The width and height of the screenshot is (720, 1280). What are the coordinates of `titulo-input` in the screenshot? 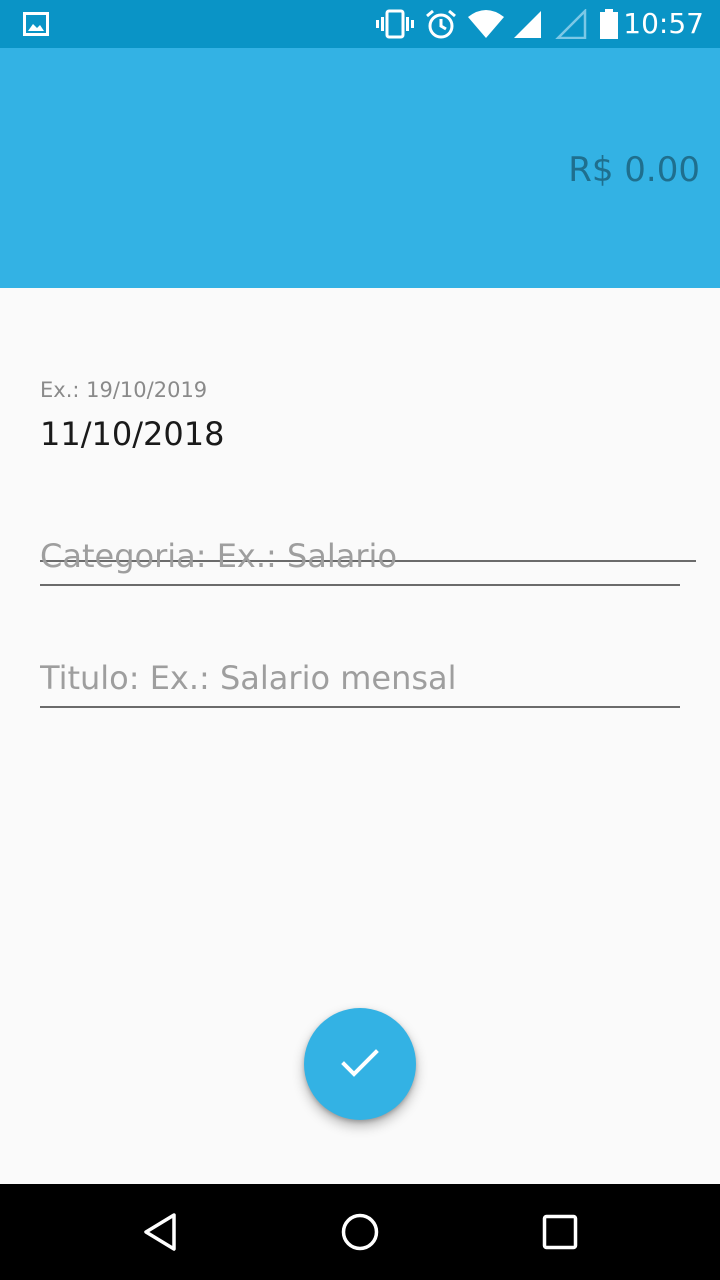 It's located at (360, 678).